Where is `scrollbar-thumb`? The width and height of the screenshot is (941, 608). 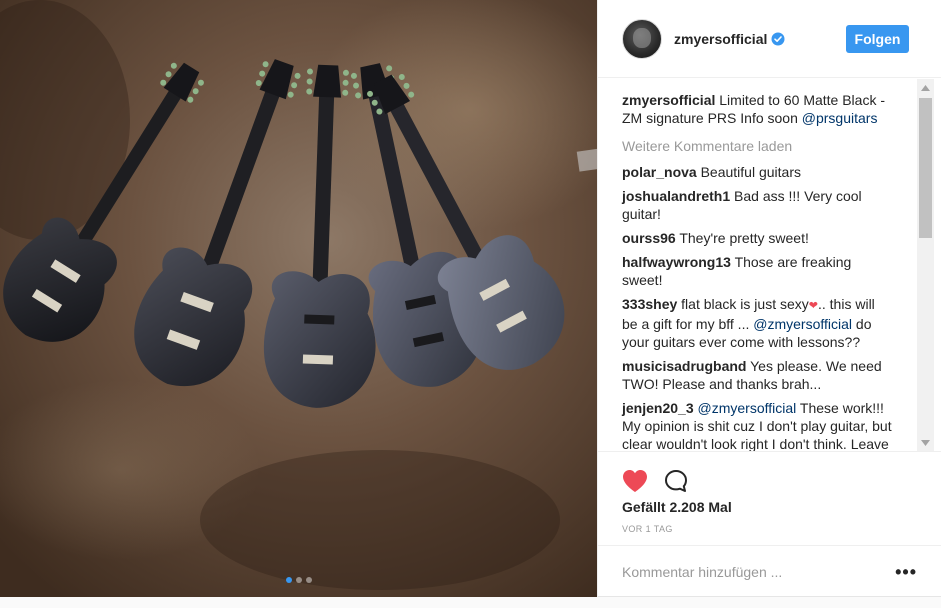 scrollbar-thumb is located at coordinates (925, 168).